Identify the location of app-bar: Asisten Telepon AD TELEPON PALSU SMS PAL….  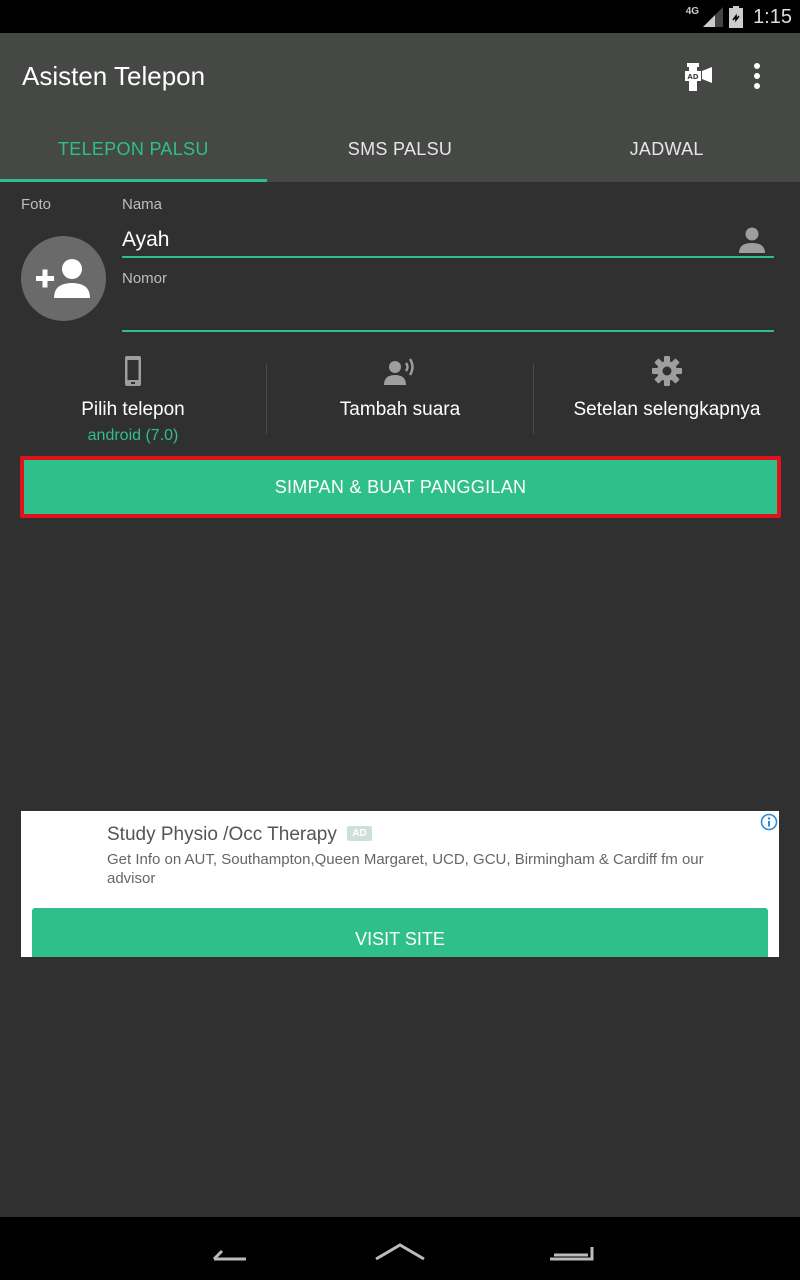
(400, 107).